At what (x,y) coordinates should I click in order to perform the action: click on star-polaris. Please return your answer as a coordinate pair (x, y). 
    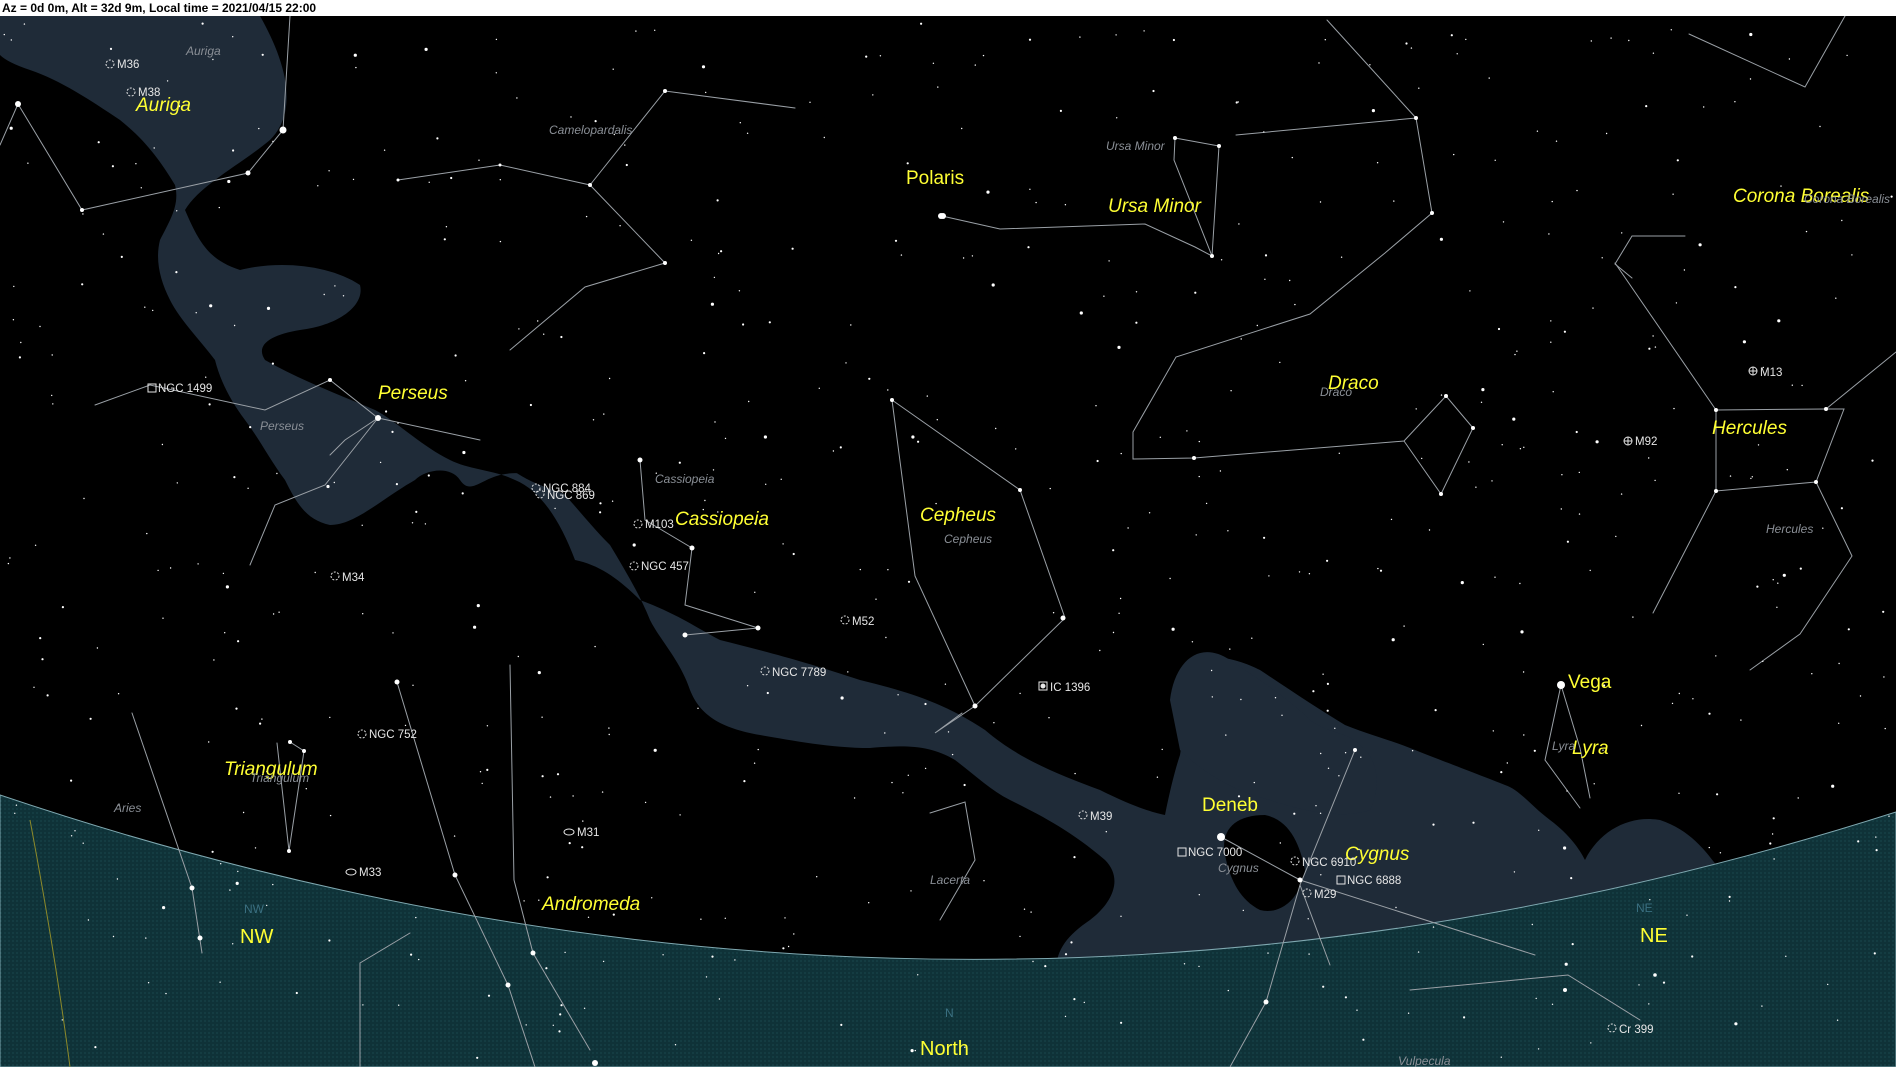
    Looking at the image, I should click on (941, 216).